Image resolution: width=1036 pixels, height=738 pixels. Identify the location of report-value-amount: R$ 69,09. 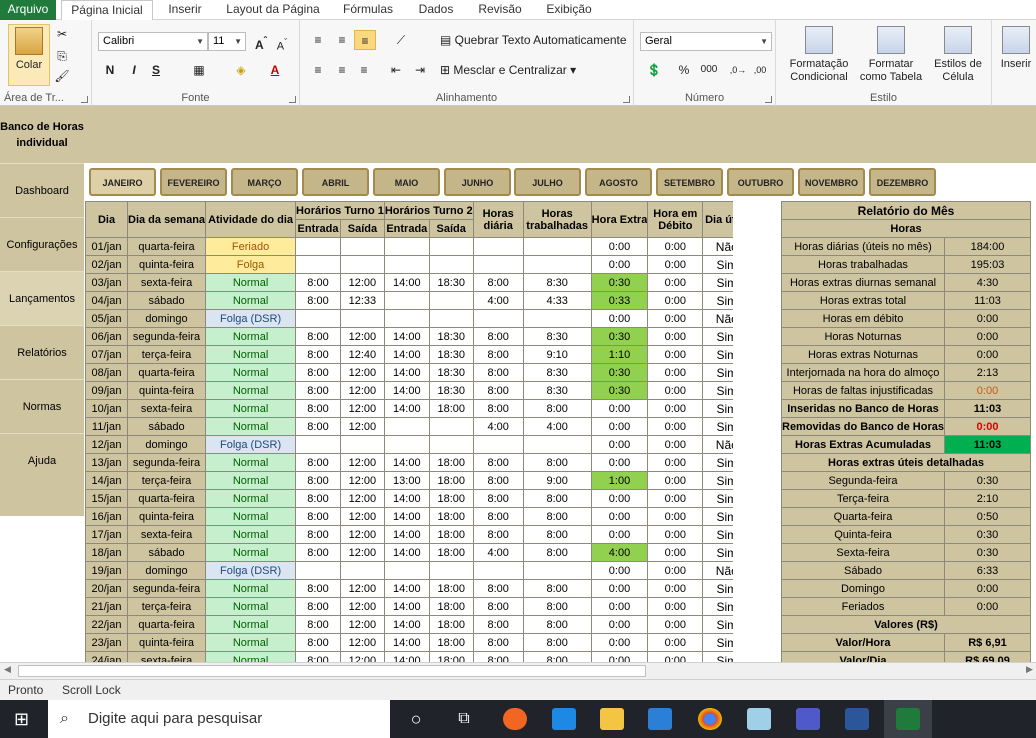
(987, 656).